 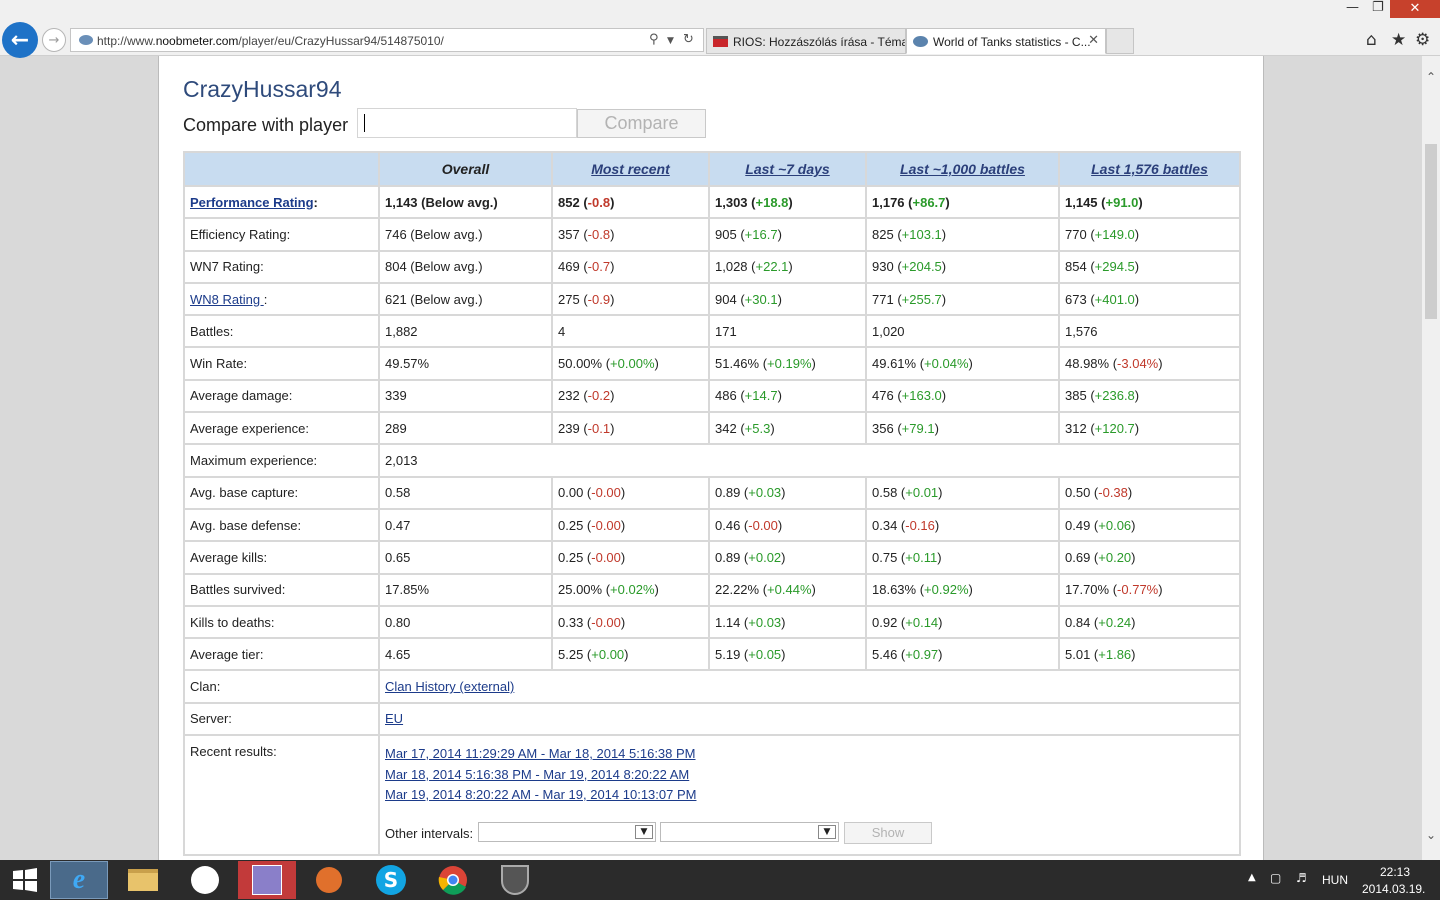 What do you see at coordinates (1114, 299) in the screenshot?
I see `cell-delta: +401.0` at bounding box center [1114, 299].